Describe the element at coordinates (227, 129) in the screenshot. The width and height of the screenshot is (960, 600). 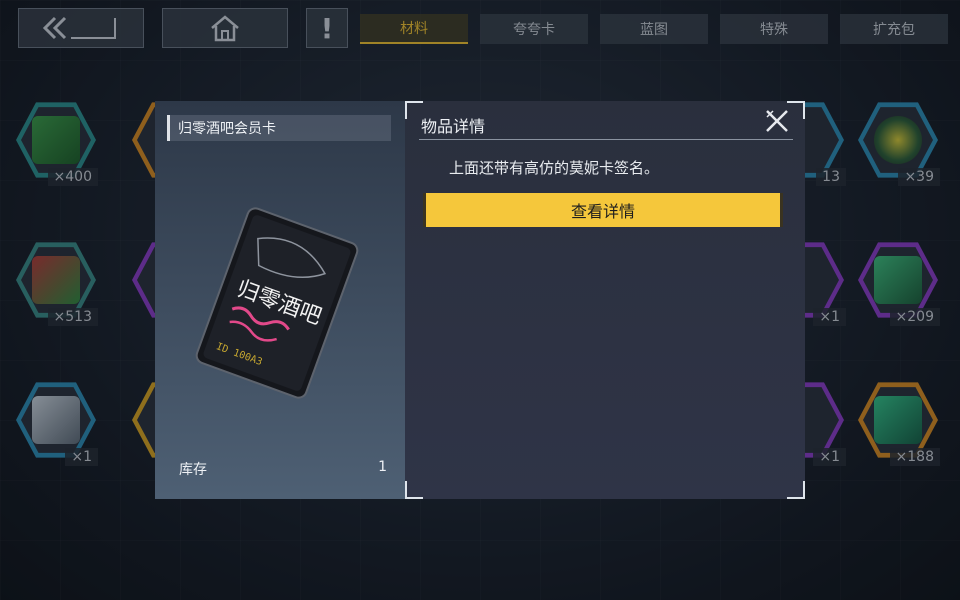
I see `item-name: 归零酒吧会员卡` at that location.